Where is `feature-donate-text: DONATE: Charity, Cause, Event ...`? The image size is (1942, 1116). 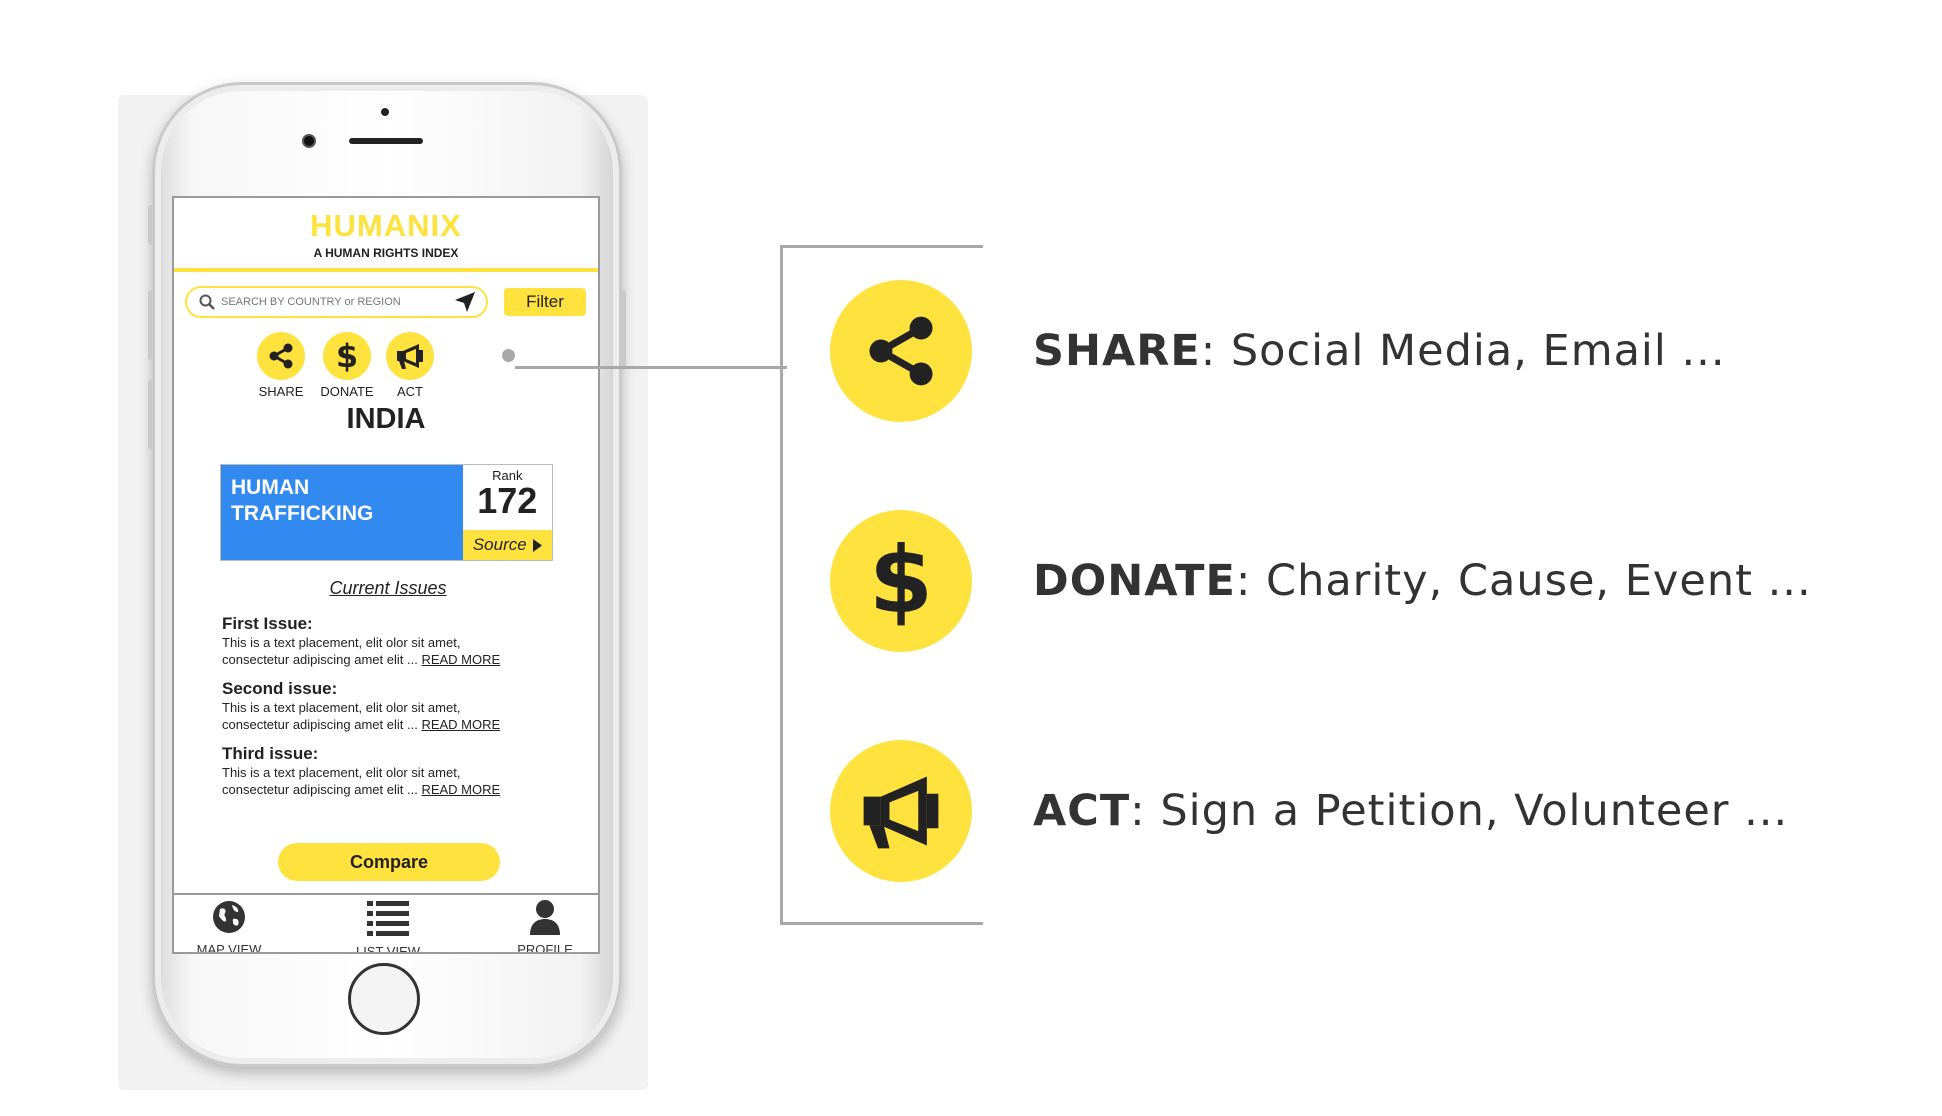
feature-donate-text: DONATE: Charity, Cause, Event ... is located at coordinates (1422, 581).